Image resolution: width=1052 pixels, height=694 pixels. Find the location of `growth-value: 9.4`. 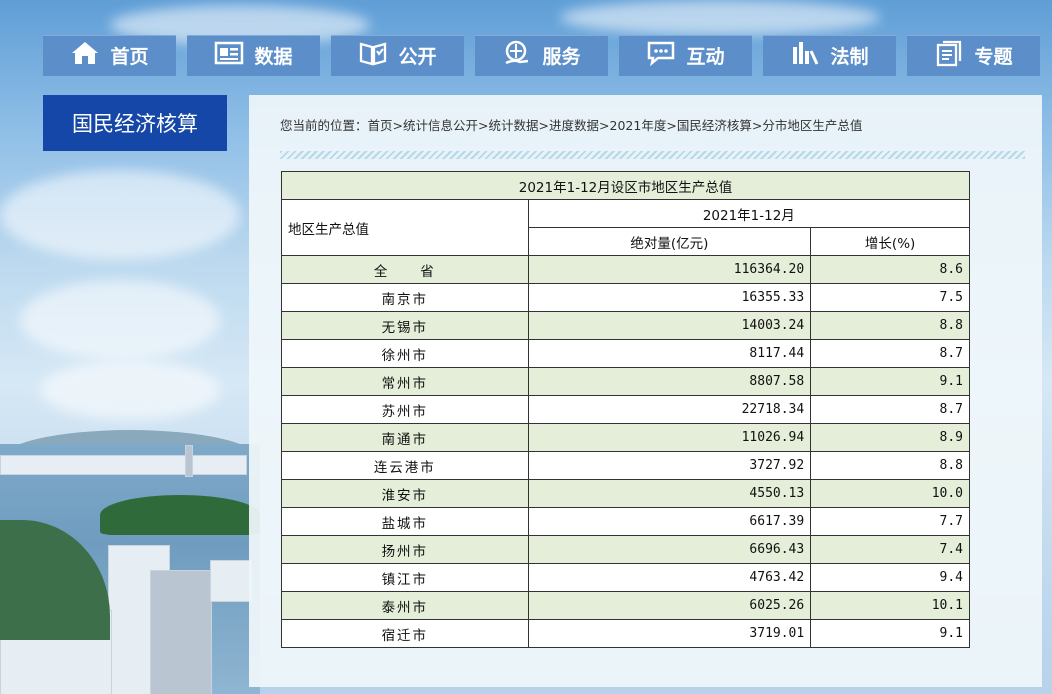

growth-value: 9.4 is located at coordinates (890, 577).